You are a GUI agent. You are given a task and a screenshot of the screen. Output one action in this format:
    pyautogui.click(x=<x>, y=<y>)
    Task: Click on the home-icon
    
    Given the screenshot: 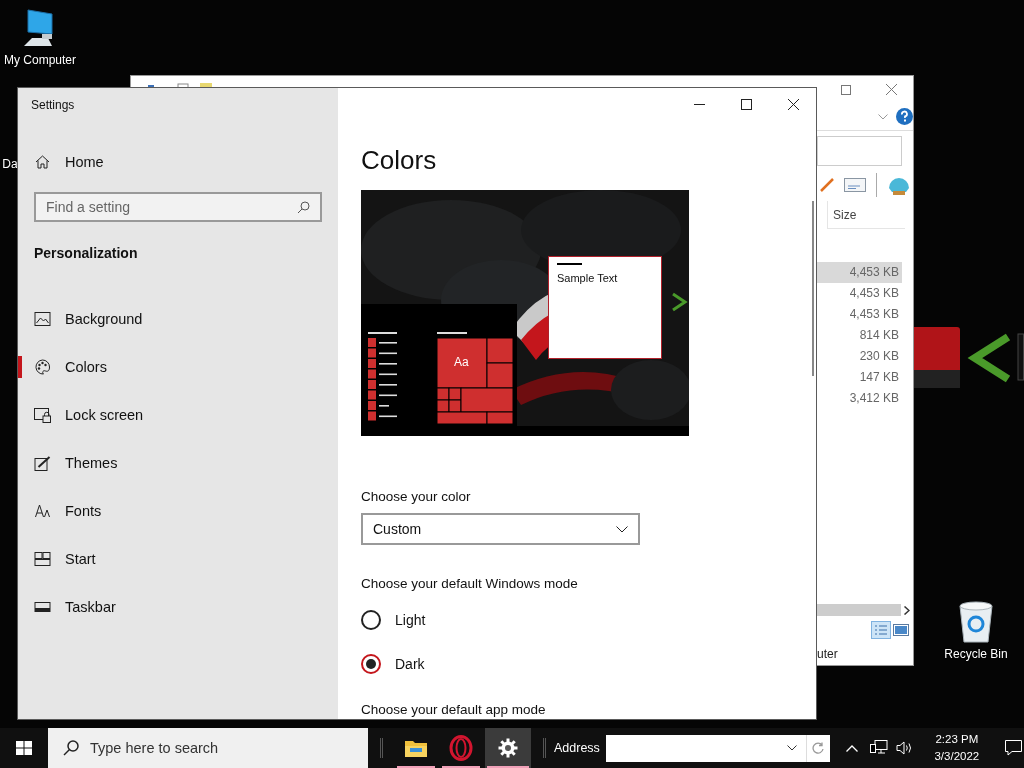 What is the action you would take?
    pyautogui.click(x=42, y=162)
    